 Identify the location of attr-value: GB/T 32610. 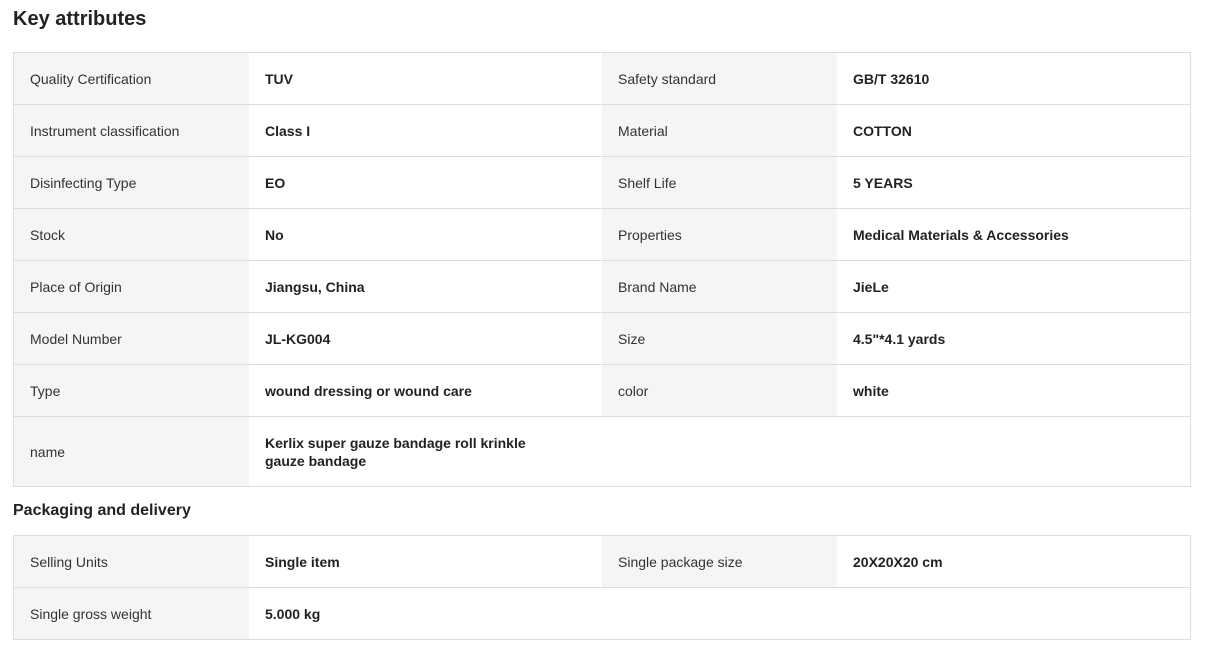
(1013, 78).